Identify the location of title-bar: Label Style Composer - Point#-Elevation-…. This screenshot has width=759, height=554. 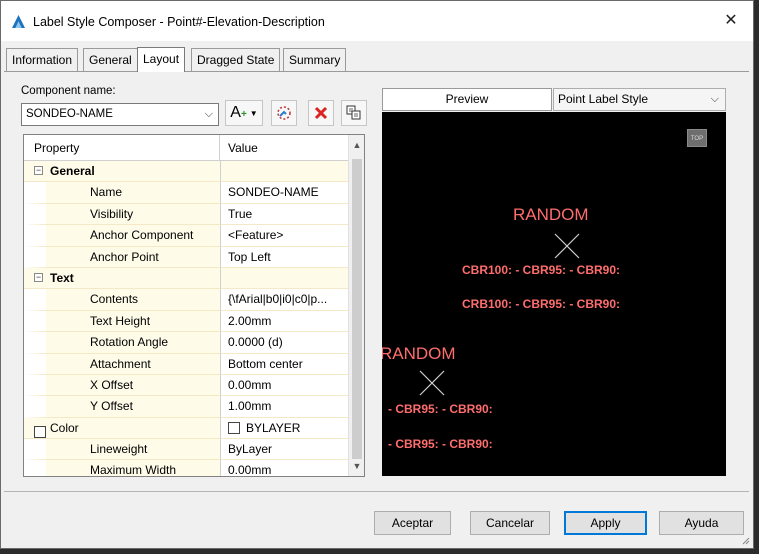
(377, 21).